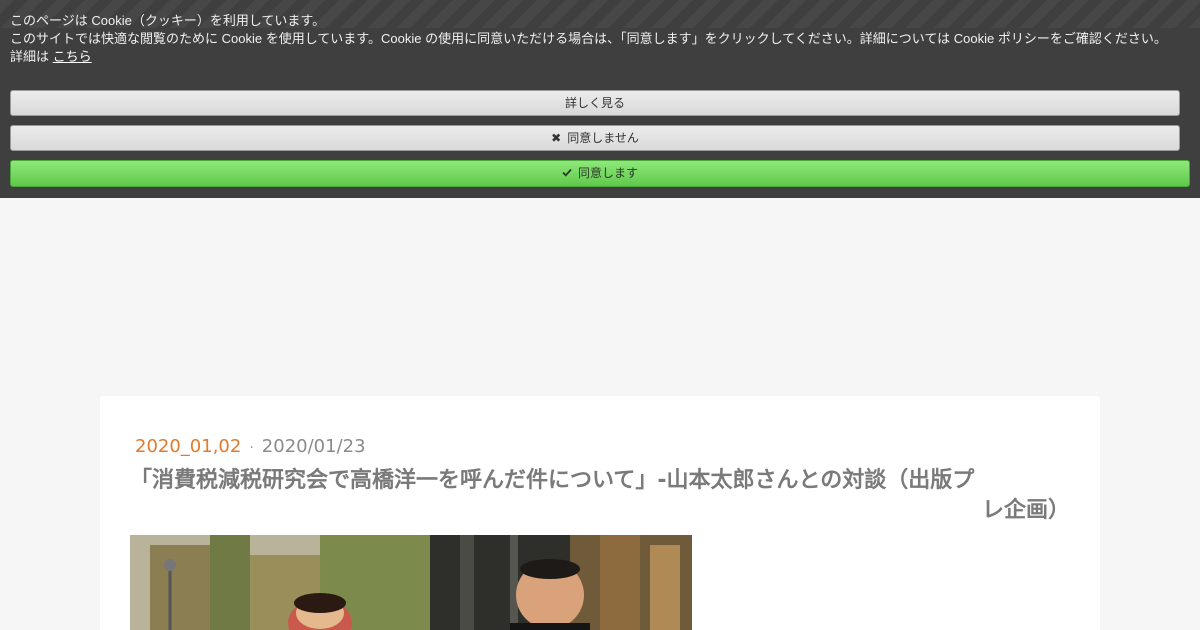  I want to click on post-meta: 2020_01,02 · 2020/01/23, so click(250, 447).